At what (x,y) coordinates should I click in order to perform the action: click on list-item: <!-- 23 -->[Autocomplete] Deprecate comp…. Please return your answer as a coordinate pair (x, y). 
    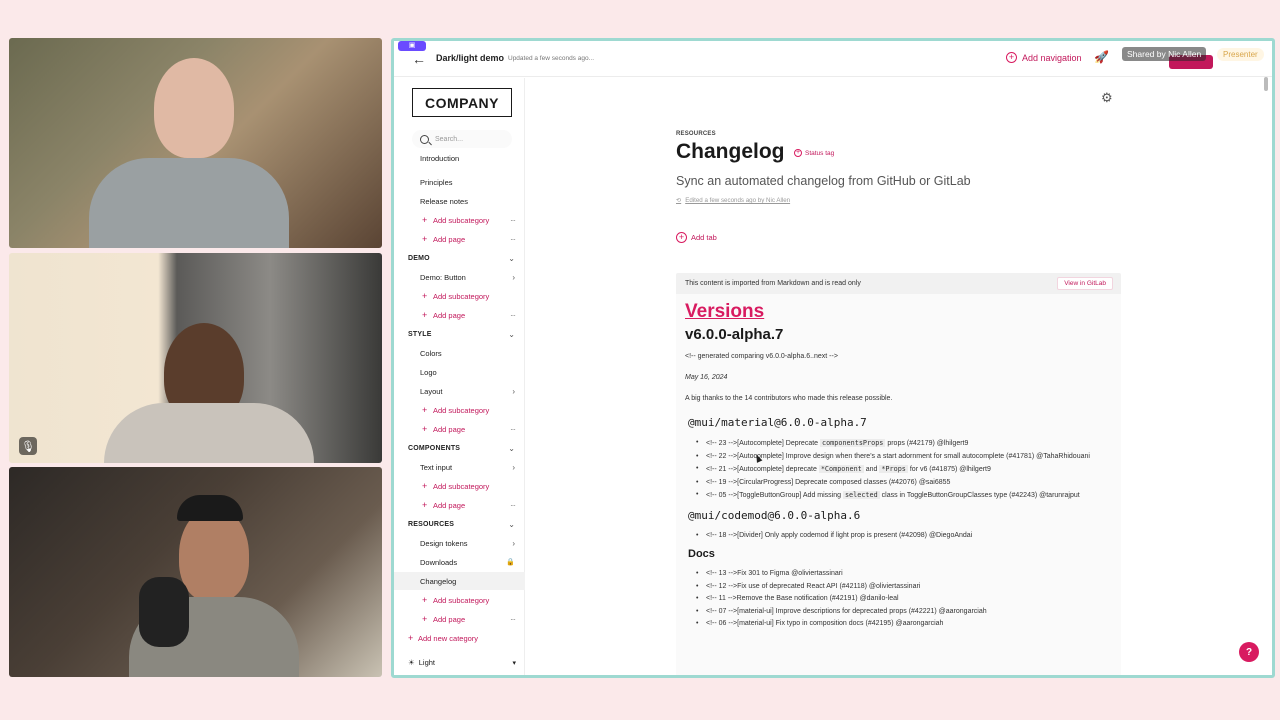
    Looking at the image, I should click on (904, 444).